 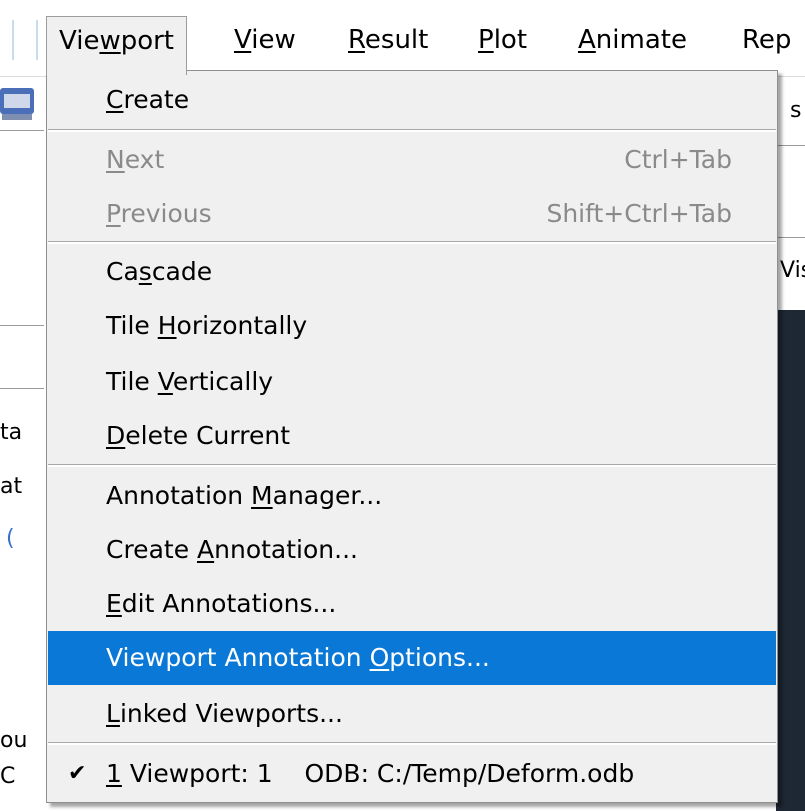 I want to click on bg-text-fragment: ou, so click(x=14, y=740).